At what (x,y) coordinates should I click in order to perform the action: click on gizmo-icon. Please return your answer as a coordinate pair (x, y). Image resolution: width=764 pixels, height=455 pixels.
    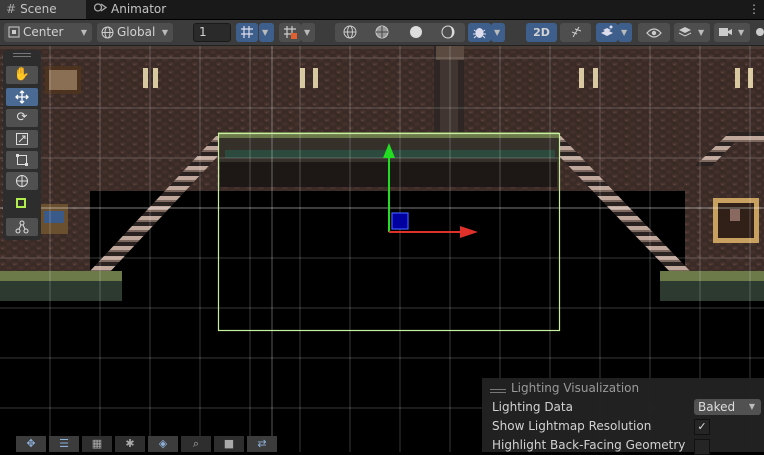
    Looking at the image, I should click on (760, 32).